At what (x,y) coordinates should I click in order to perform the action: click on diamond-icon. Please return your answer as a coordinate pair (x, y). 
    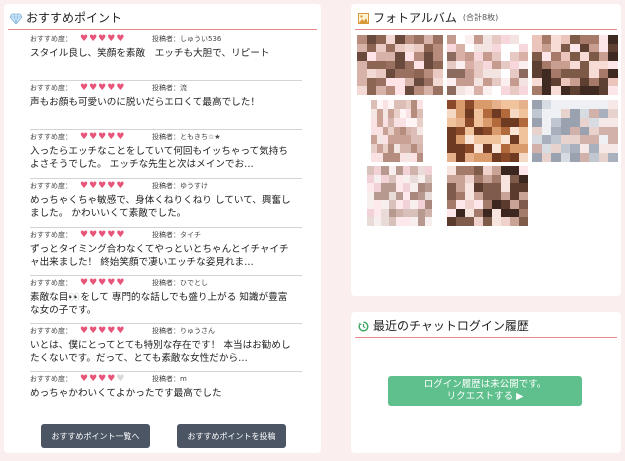
    Looking at the image, I should click on (16, 18).